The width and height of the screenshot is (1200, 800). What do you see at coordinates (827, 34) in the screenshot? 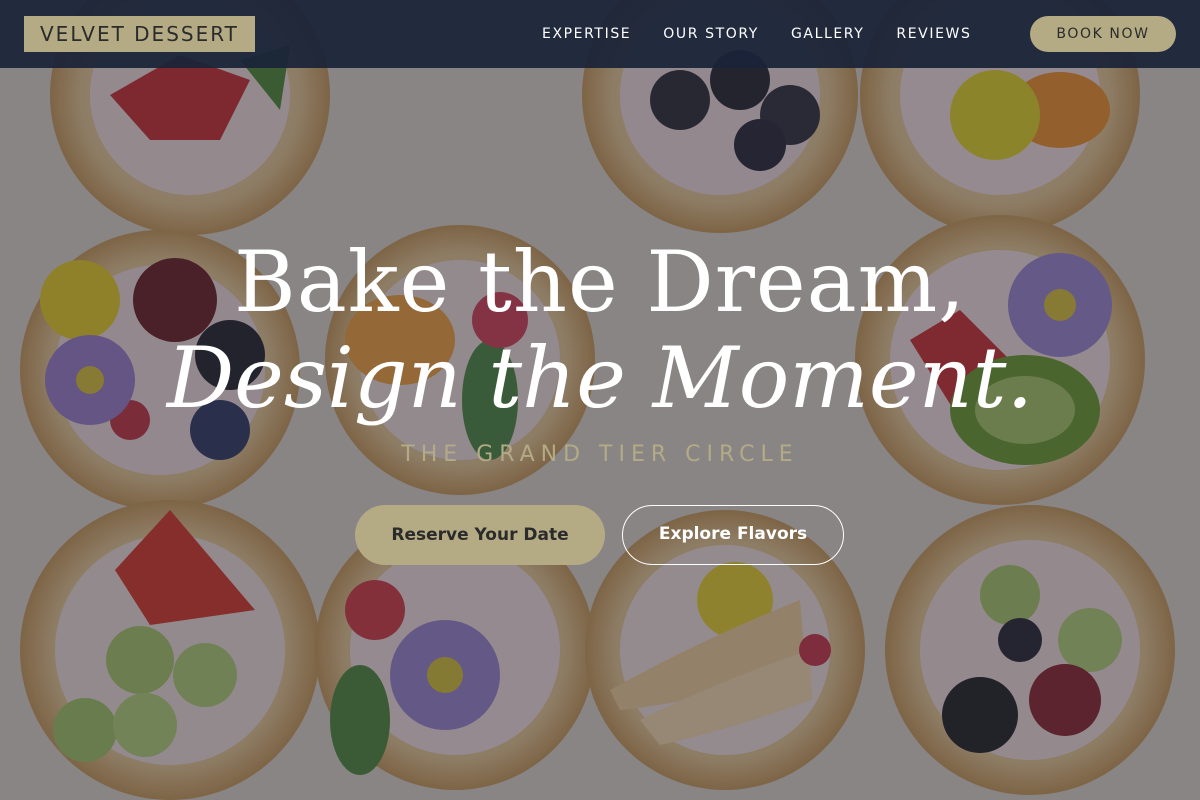
I see `nav-link-gallery: GALLERY` at bounding box center [827, 34].